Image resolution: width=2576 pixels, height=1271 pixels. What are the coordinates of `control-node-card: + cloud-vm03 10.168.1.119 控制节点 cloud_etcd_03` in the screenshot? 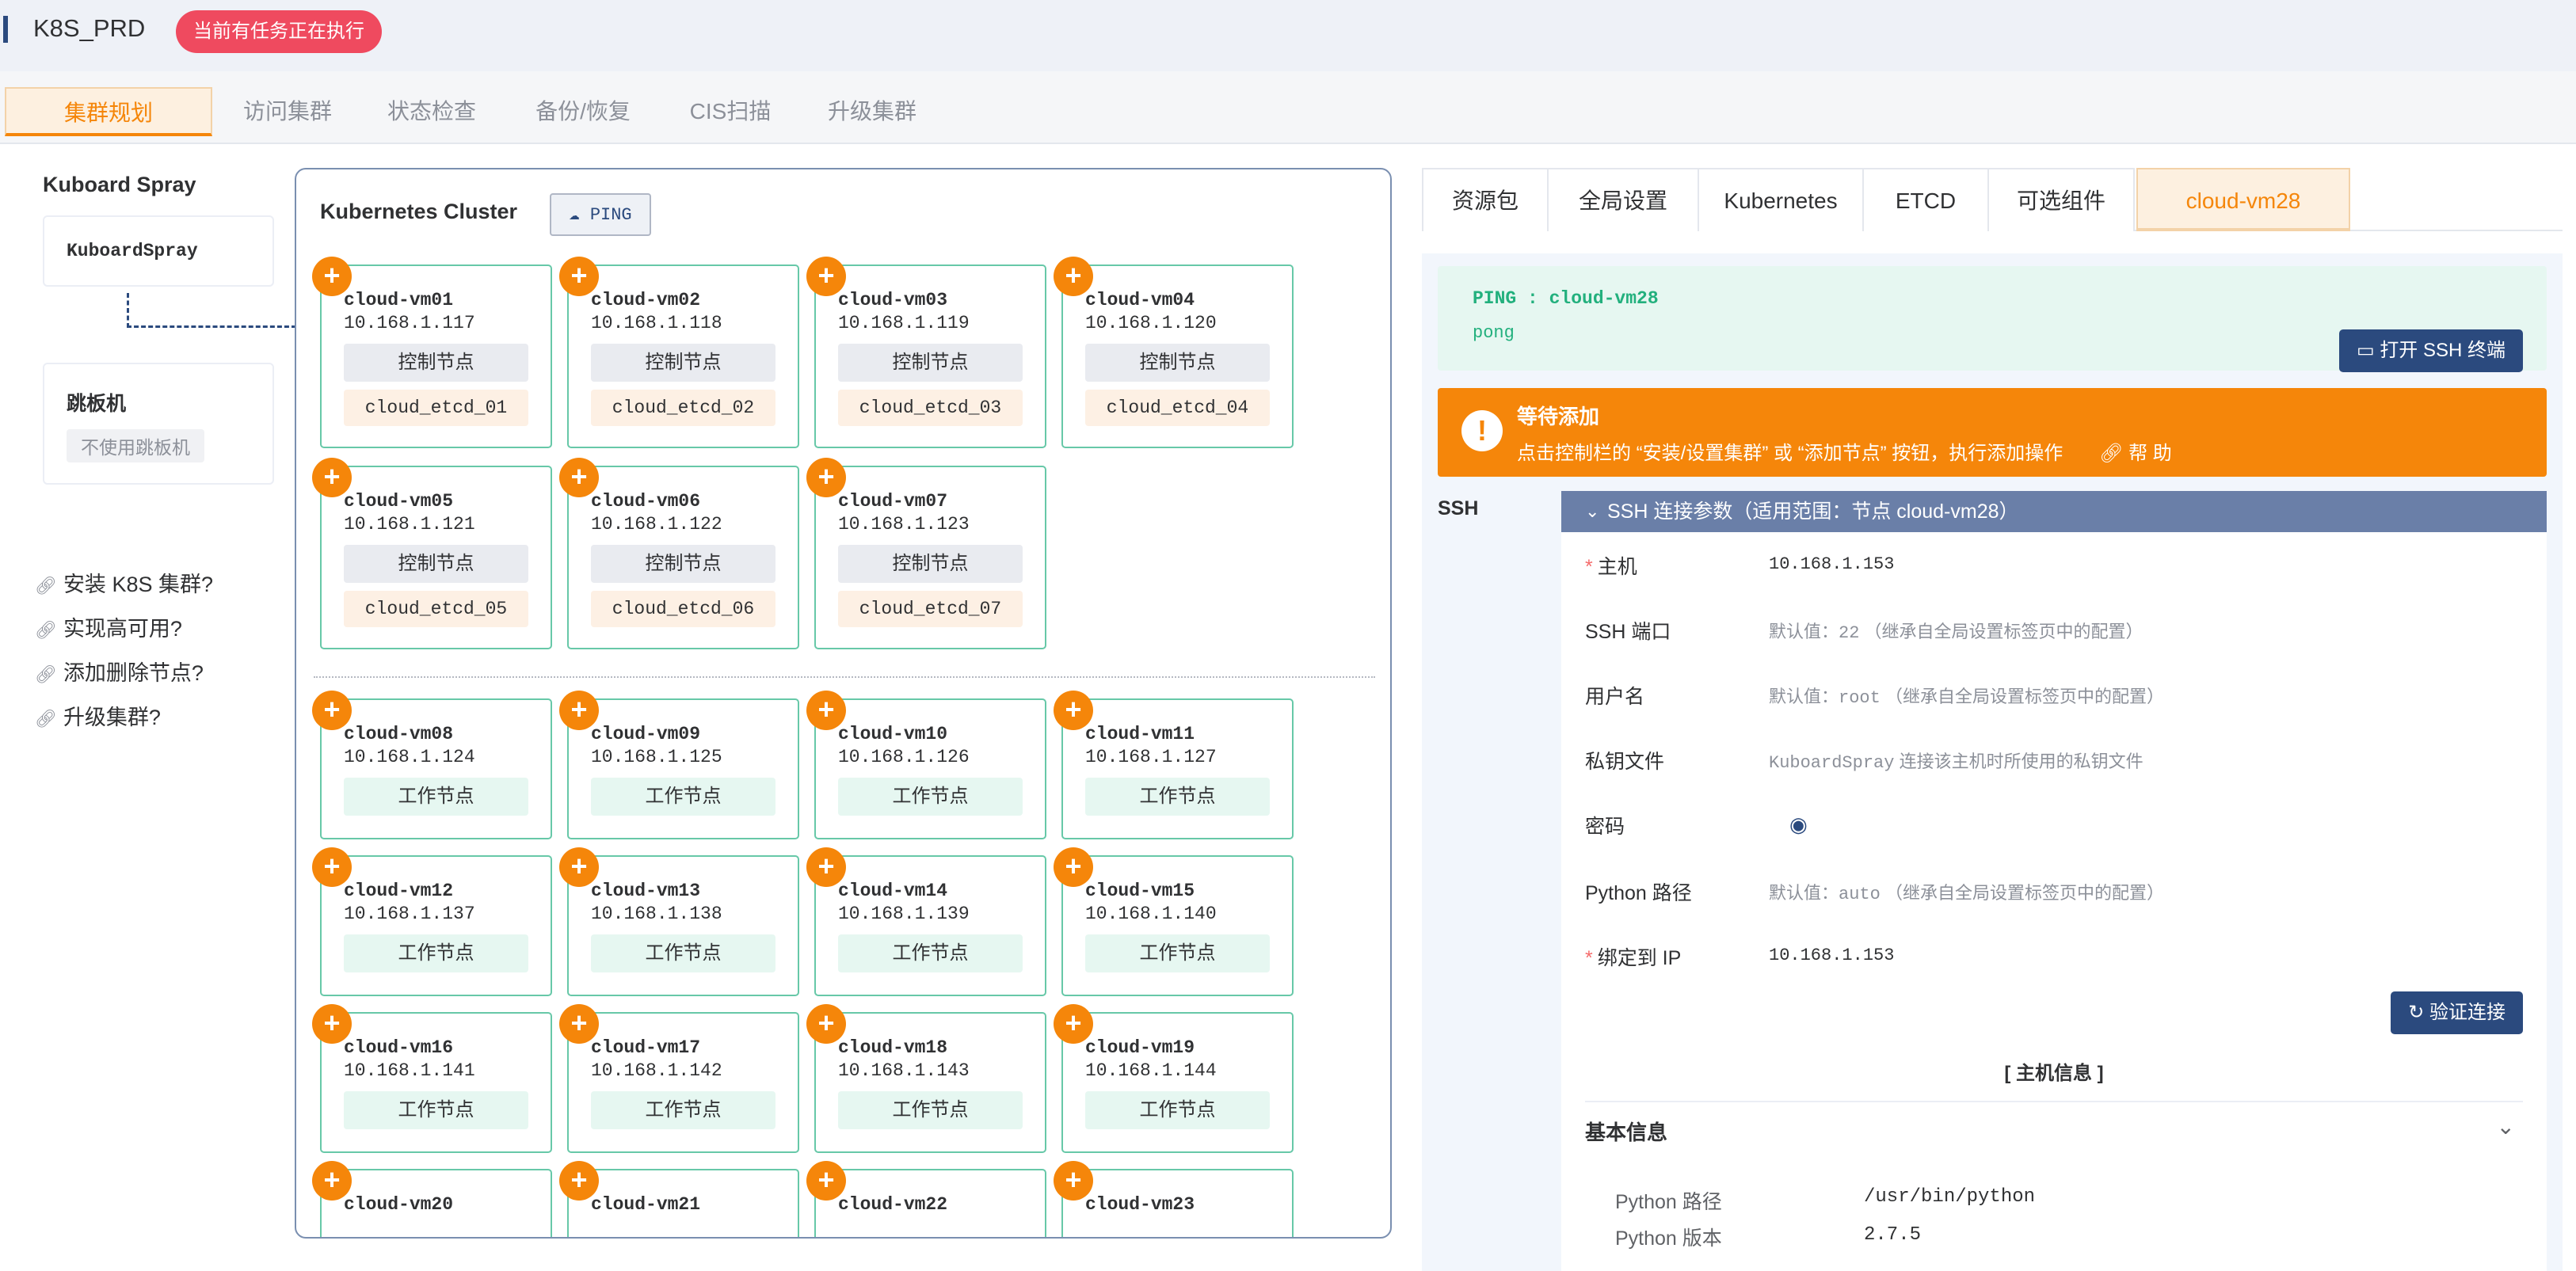 It's located at (926, 352).